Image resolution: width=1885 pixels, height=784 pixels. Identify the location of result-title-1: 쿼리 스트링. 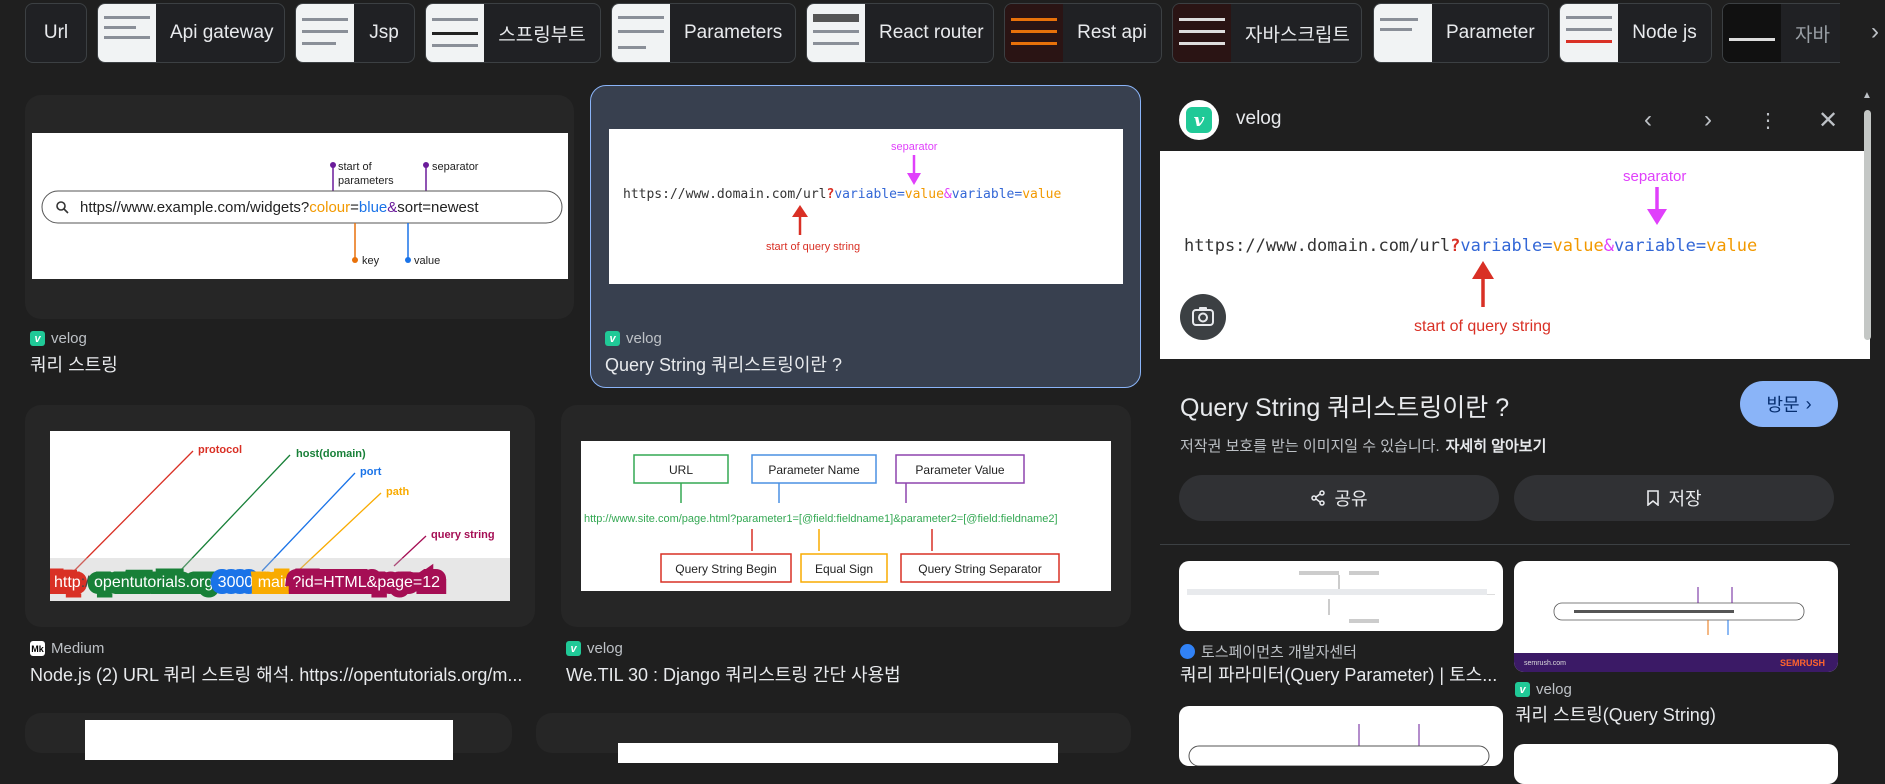
(300, 364).